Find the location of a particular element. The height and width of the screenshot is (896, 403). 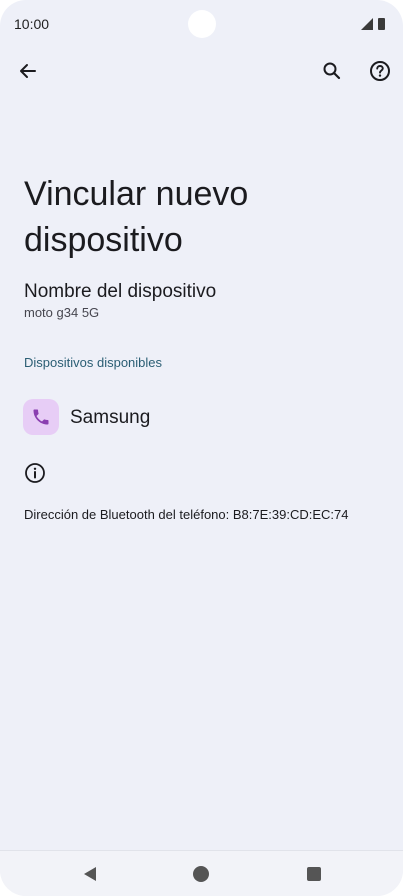

page-title: Vincular nuevo dispositivo is located at coordinates (136, 216).